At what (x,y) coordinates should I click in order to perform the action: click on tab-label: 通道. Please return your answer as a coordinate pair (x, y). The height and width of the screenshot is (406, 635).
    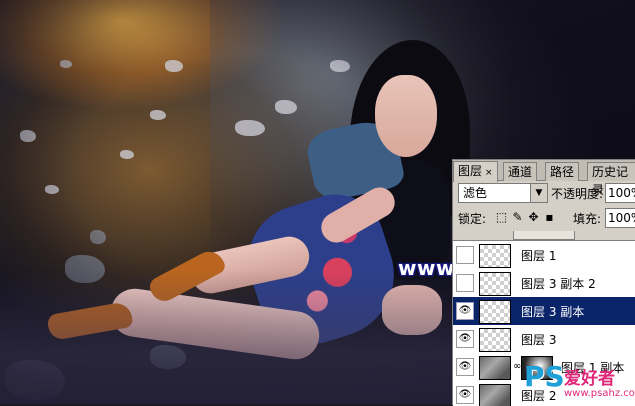
    Looking at the image, I should click on (520, 172).